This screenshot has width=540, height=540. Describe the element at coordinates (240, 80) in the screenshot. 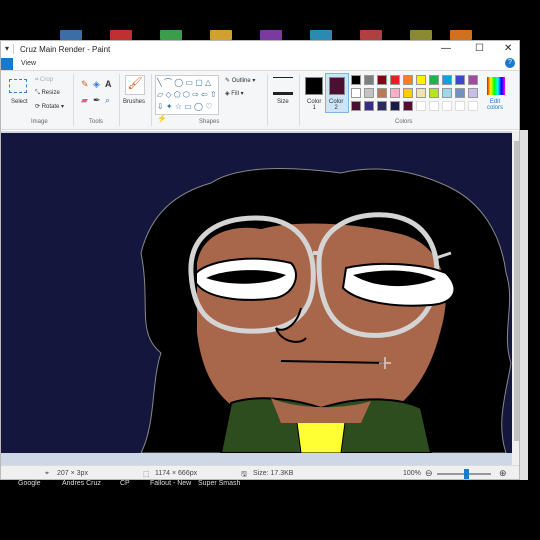

I see `outline-dropdown: ✎ Outline ▾` at that location.